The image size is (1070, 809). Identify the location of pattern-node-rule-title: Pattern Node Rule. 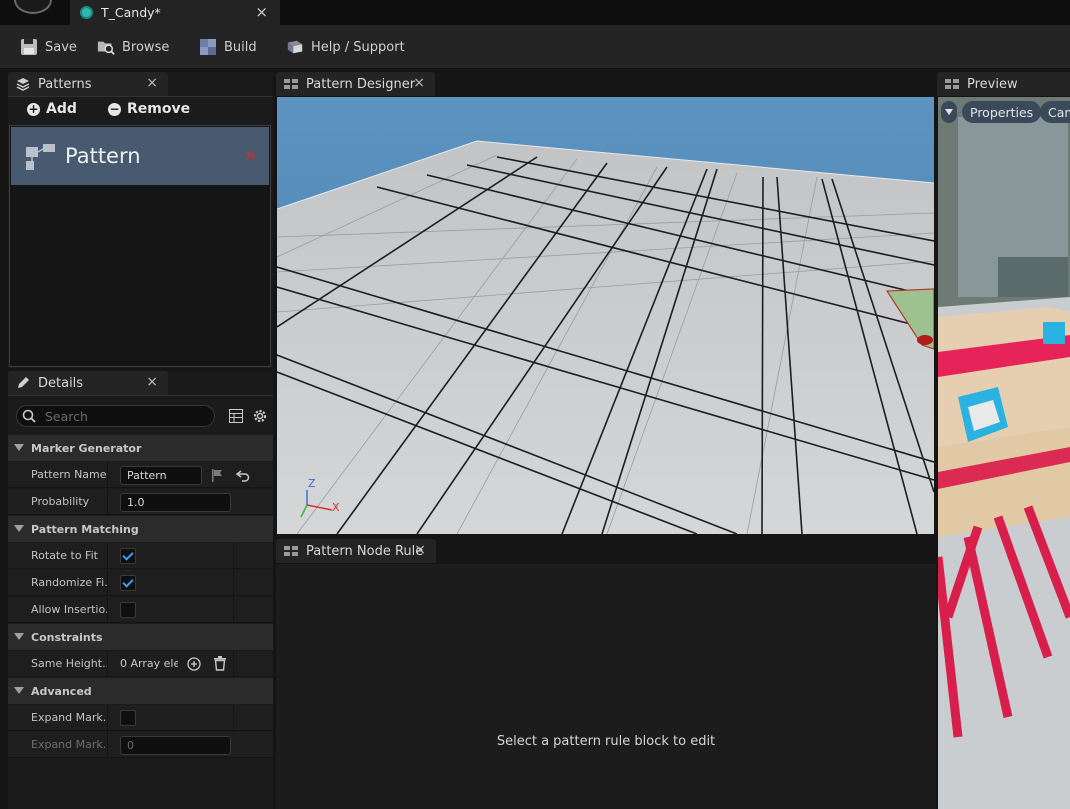
(365, 551).